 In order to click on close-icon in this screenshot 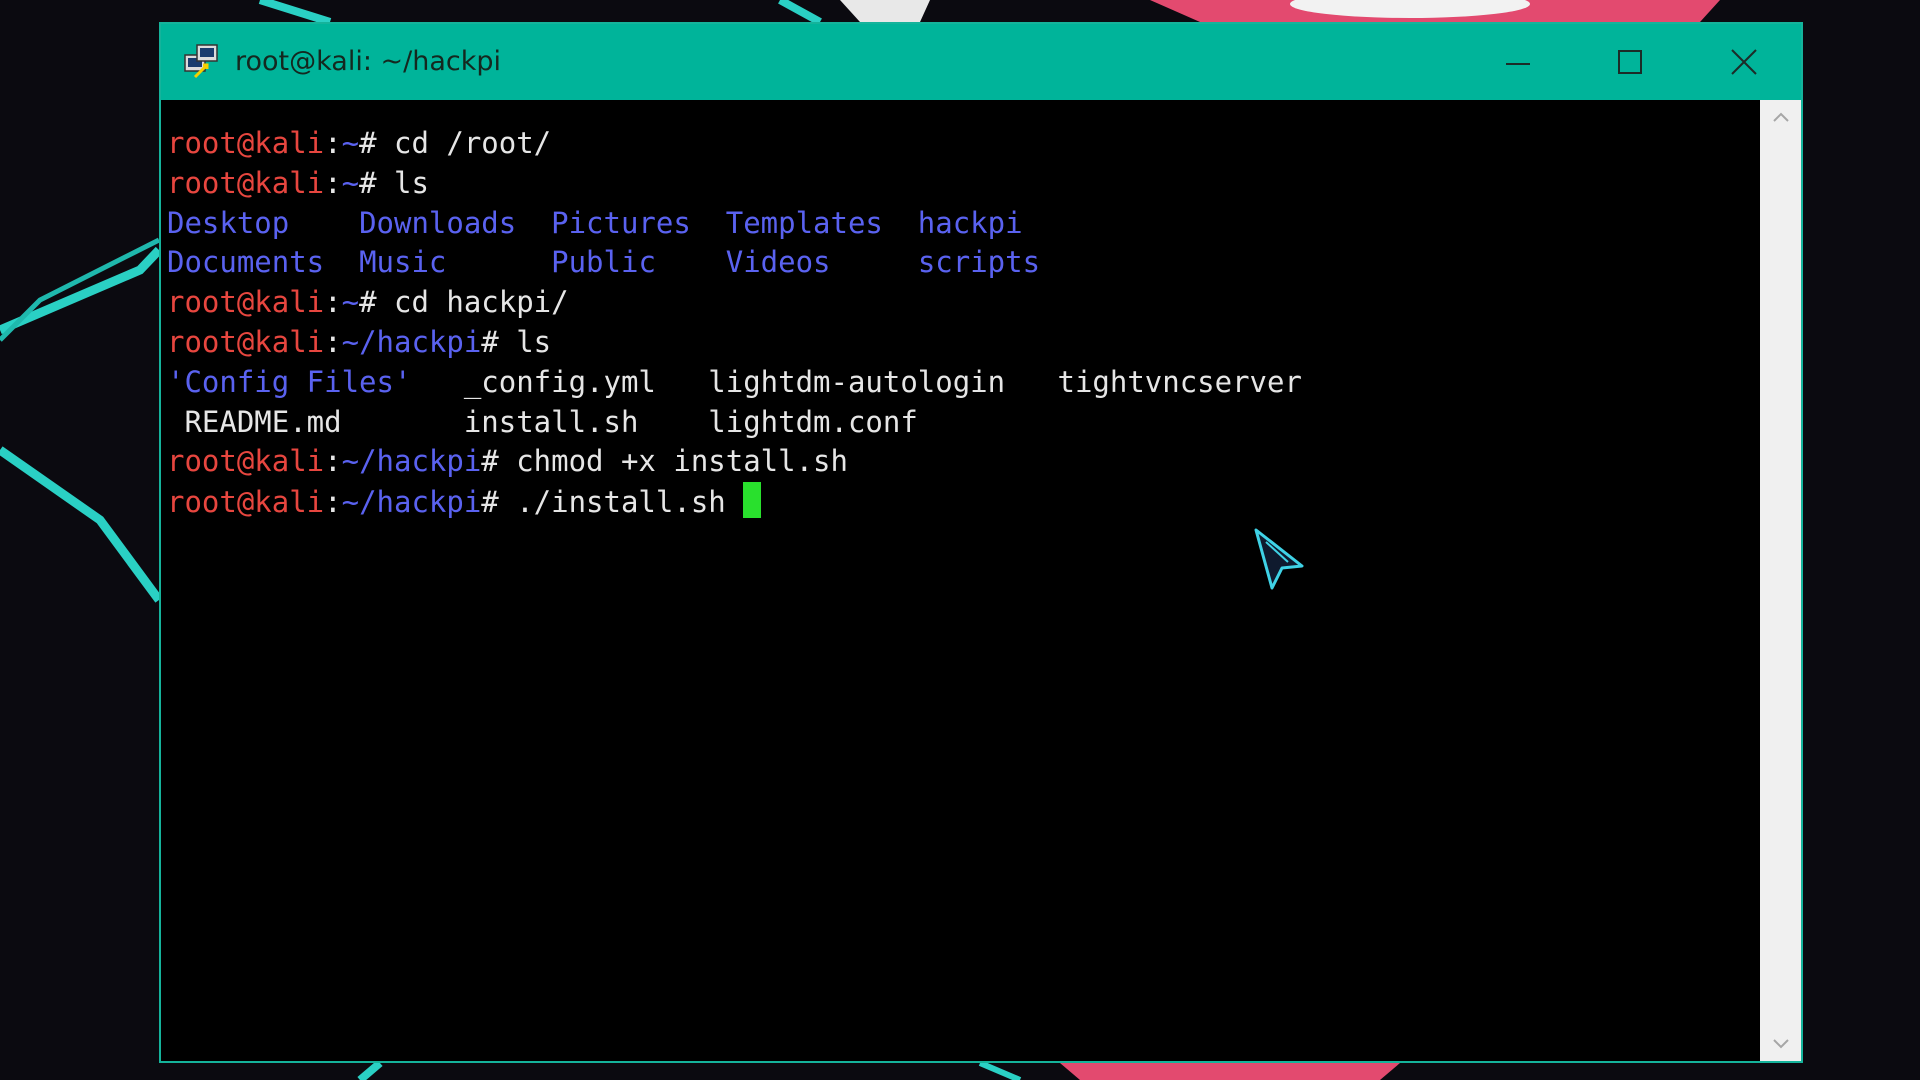, I will do `click(1744, 62)`.